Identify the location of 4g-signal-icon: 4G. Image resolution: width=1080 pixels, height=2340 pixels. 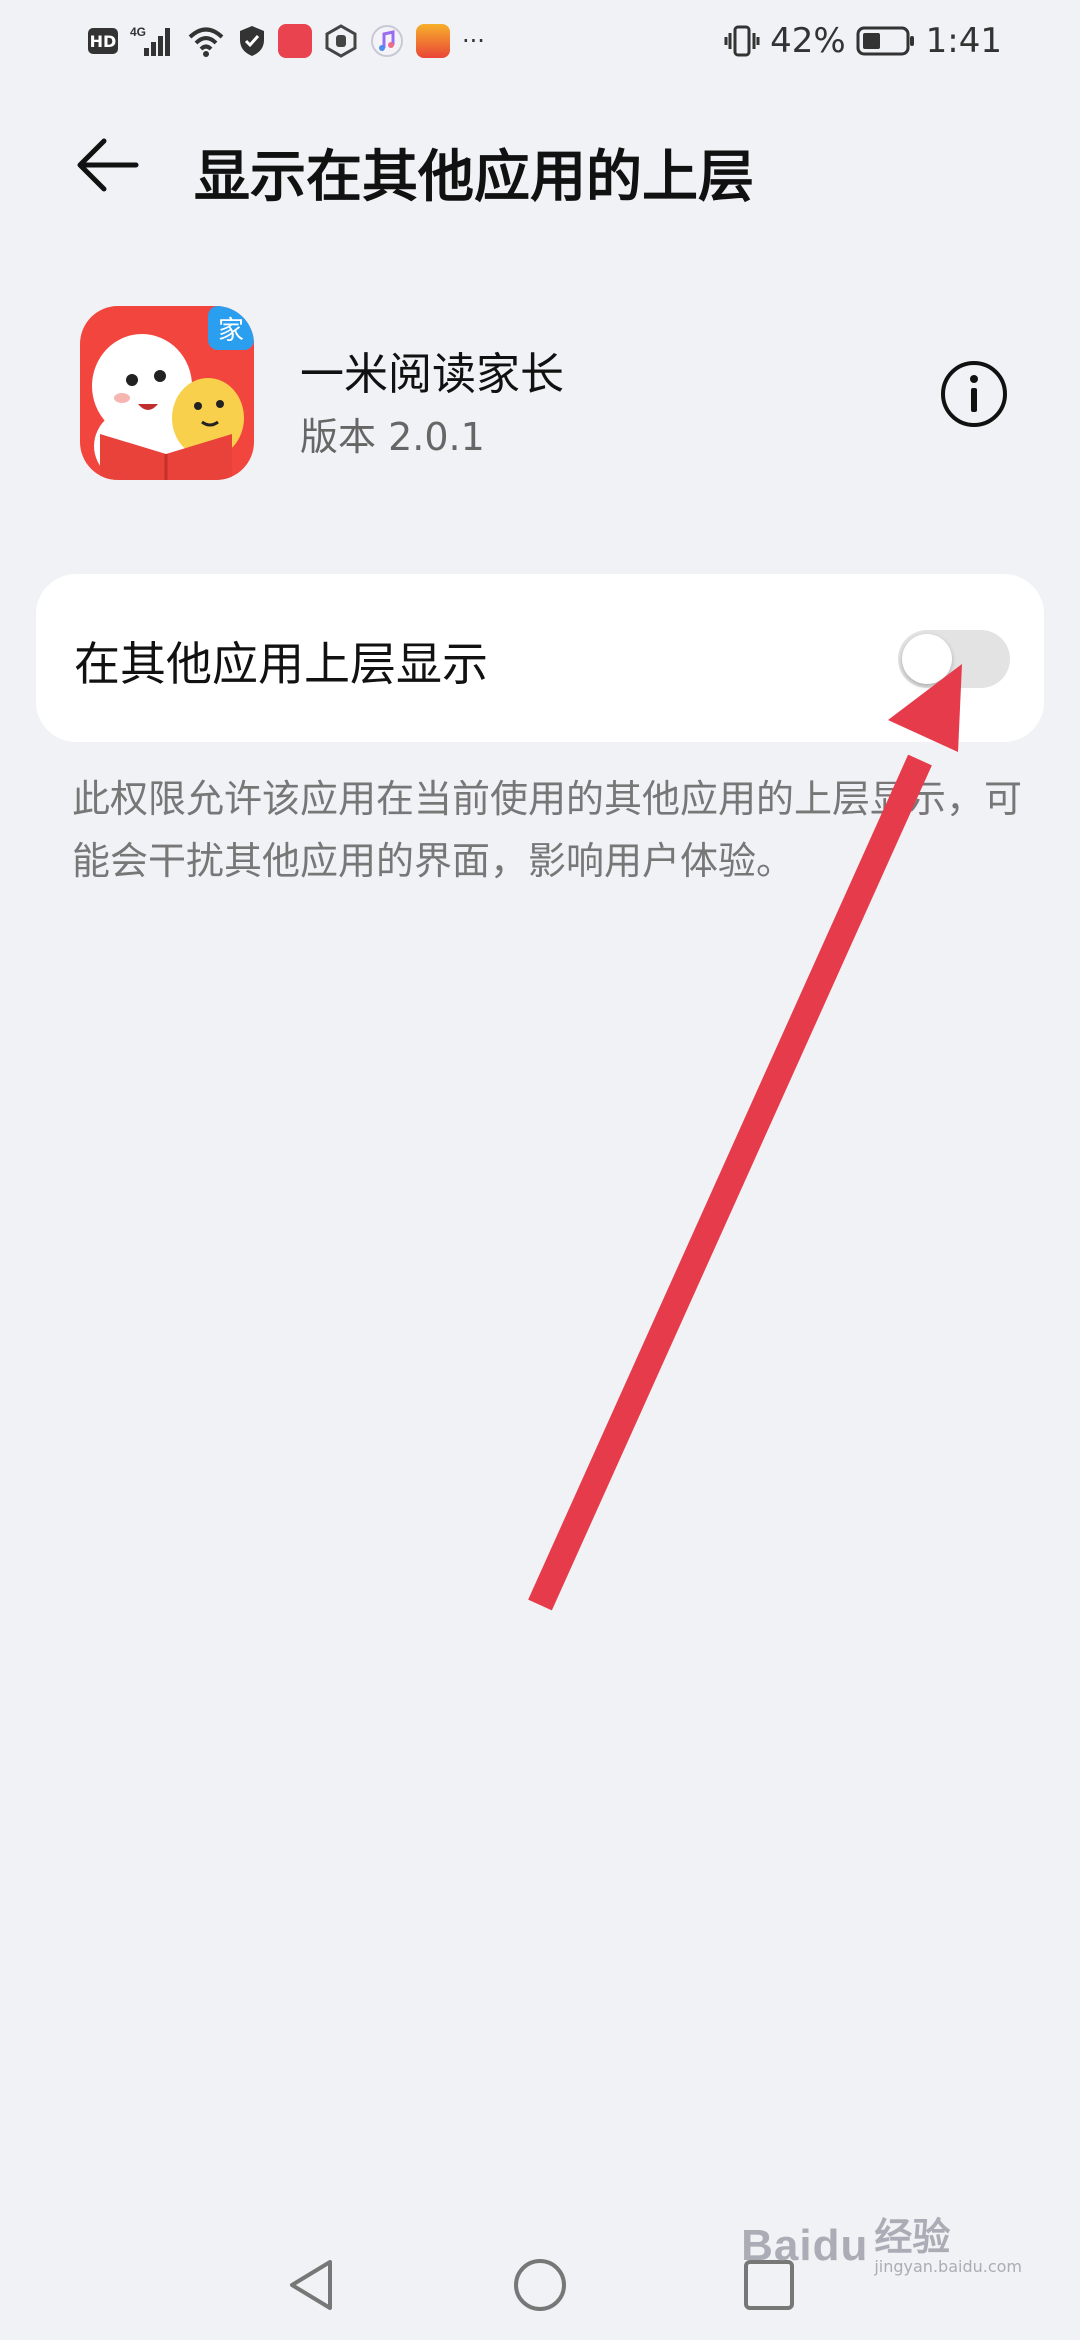
(150, 40).